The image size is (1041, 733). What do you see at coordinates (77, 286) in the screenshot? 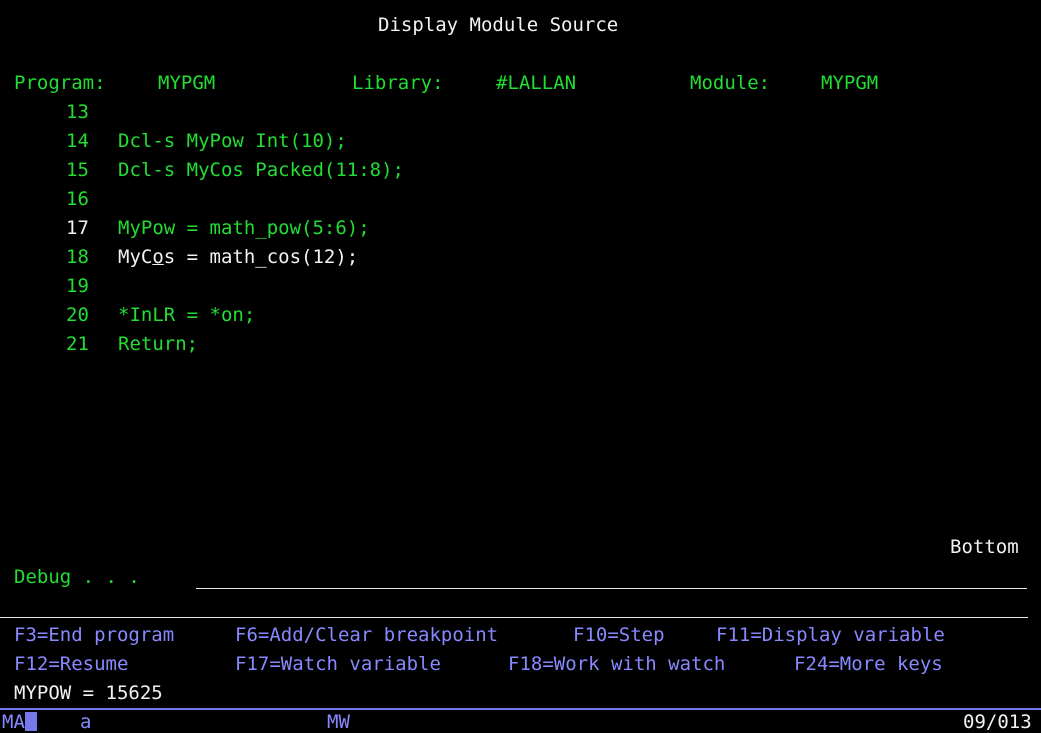
I see `line-number: 19` at bounding box center [77, 286].